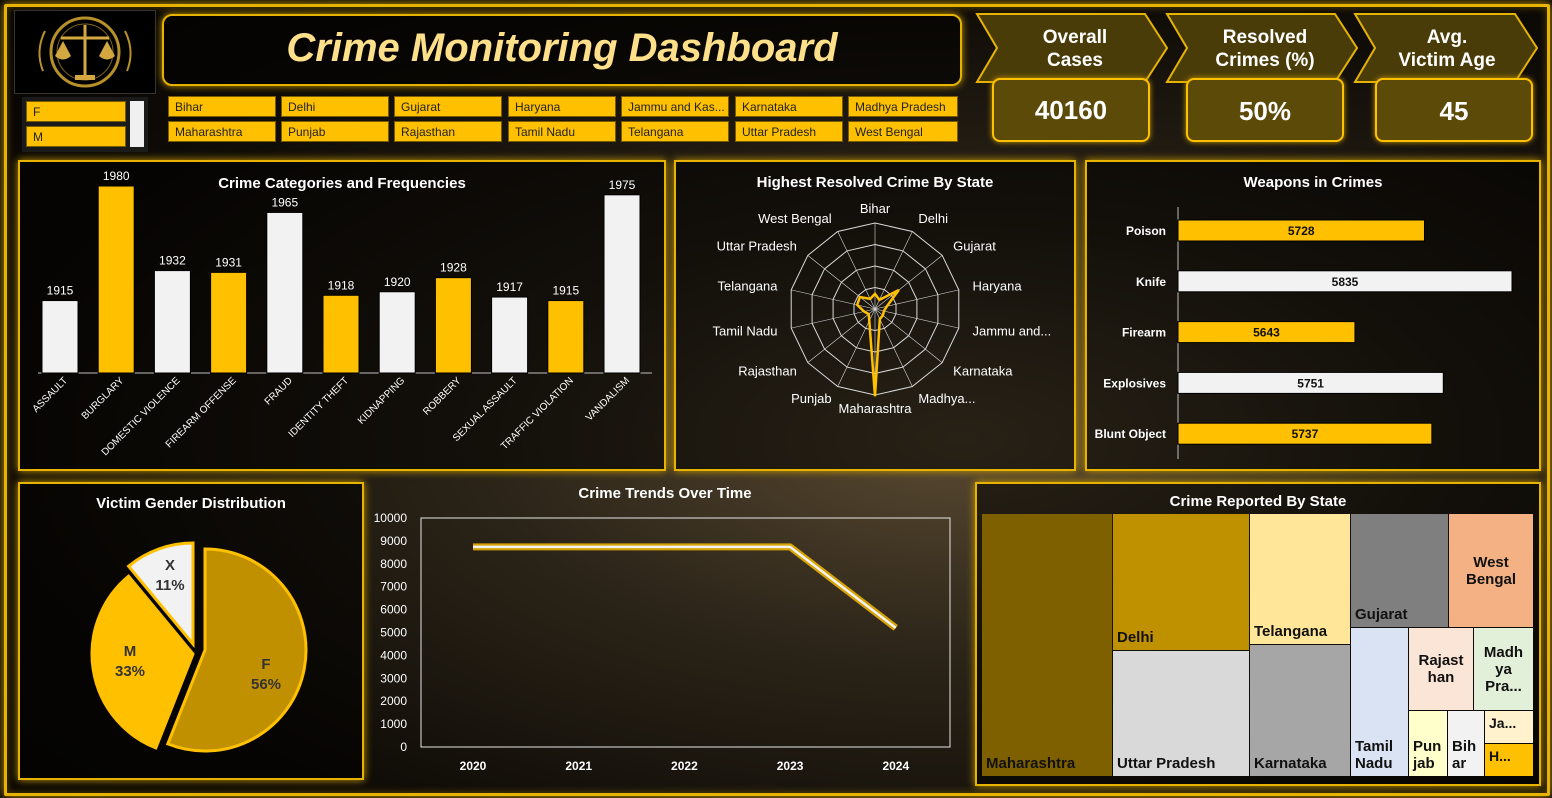 This screenshot has height=798, width=1552. What do you see at coordinates (170, 565) in the screenshot?
I see `slice-label: X` at bounding box center [170, 565].